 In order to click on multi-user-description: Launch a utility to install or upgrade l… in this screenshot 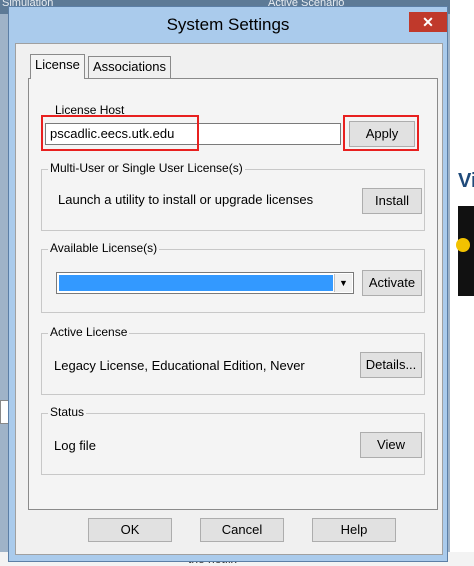, I will do `click(186, 199)`.